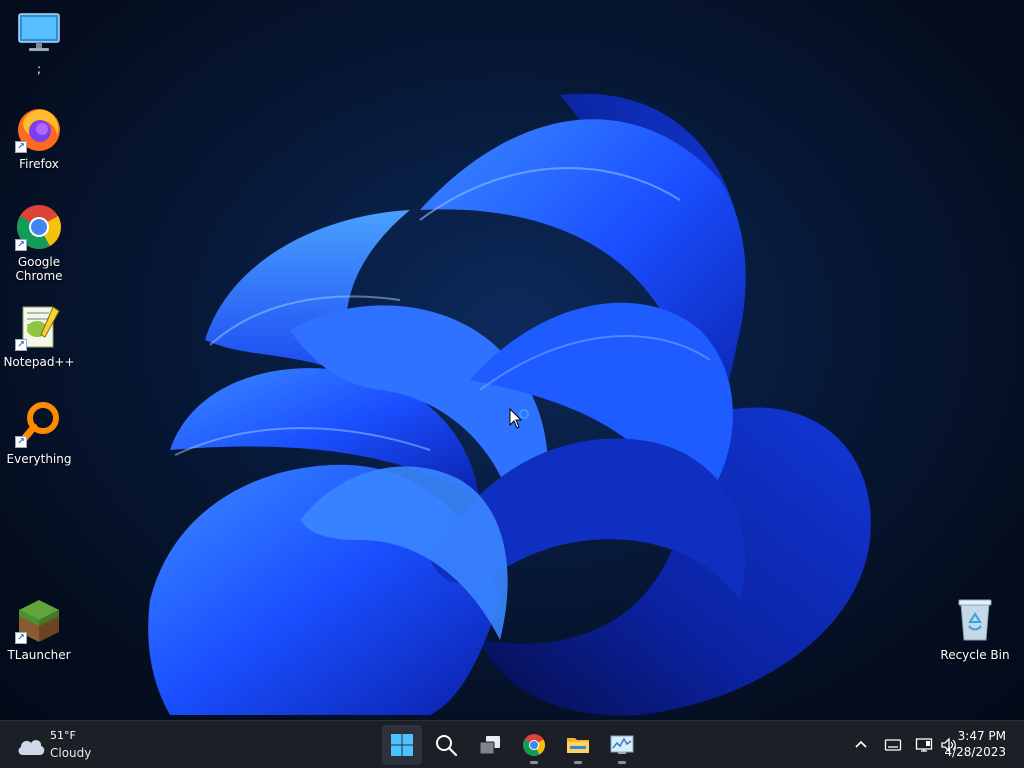  Describe the element at coordinates (975, 620) in the screenshot. I see `recycle-bin-icon` at that location.